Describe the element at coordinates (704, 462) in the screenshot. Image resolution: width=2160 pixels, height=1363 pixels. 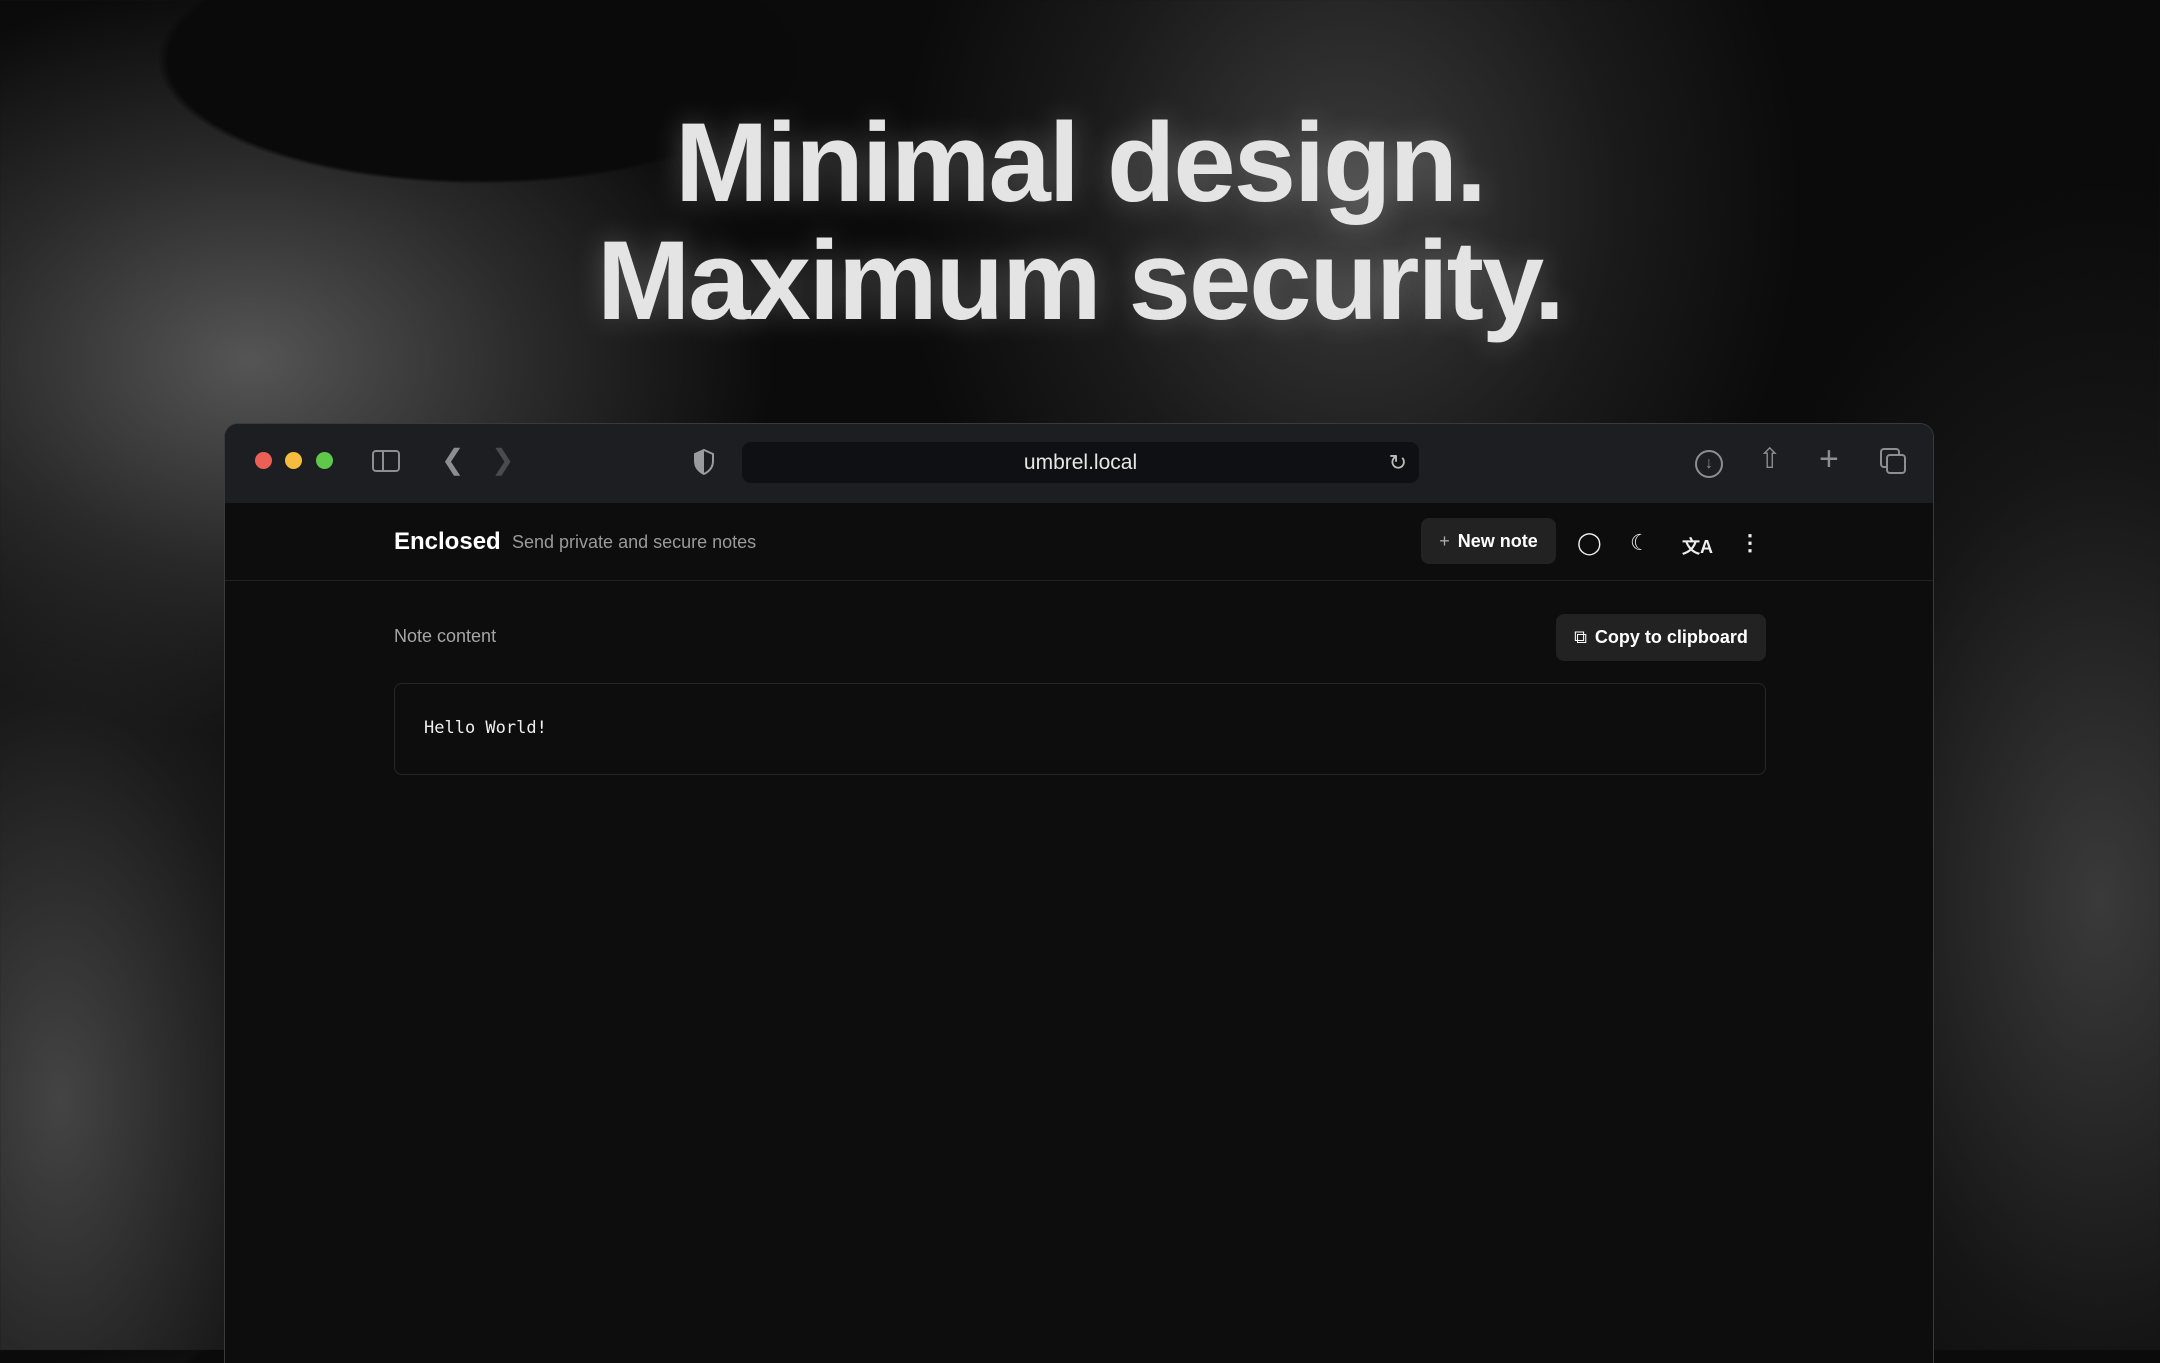
I see `shield-icon` at that location.